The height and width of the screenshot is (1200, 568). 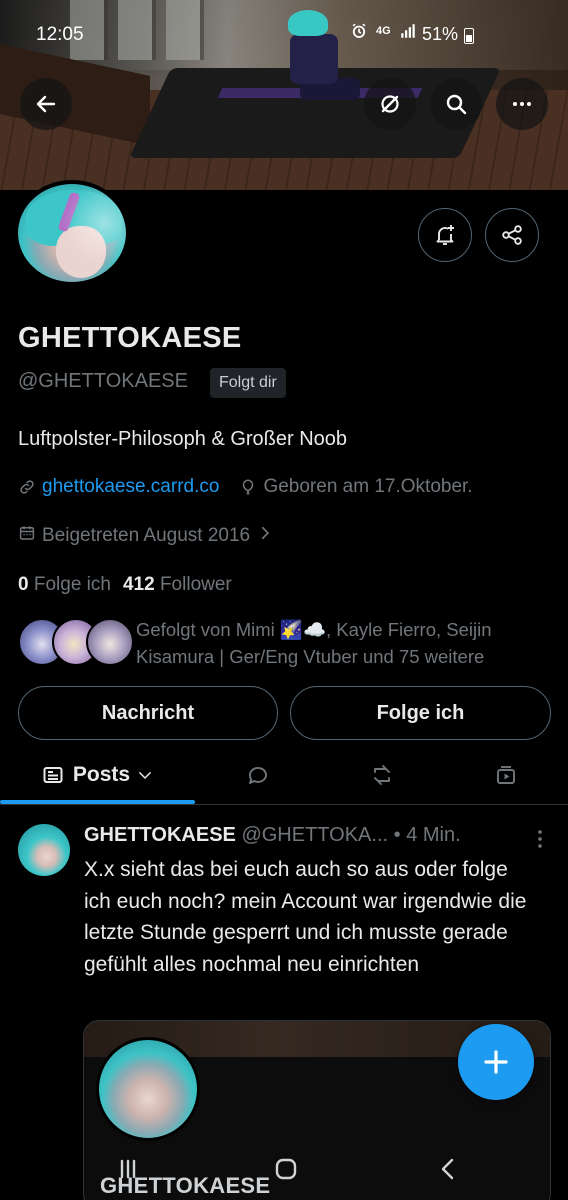 I want to click on system-navigation-bar, so click(x=284, y=1171).